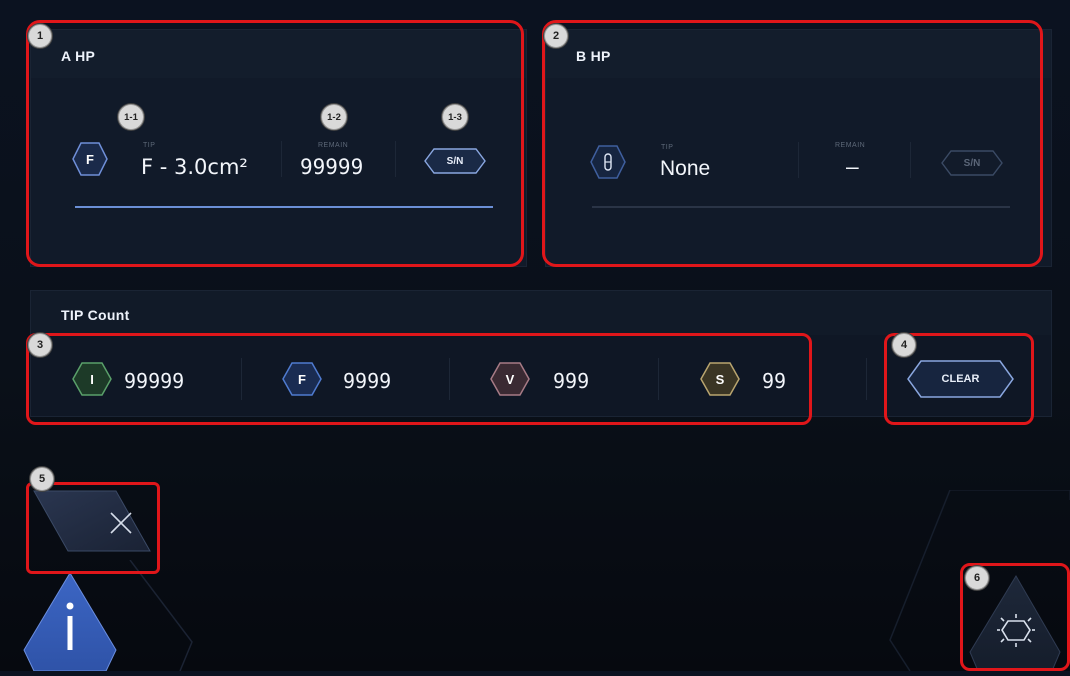 This screenshot has width=1070, height=676. I want to click on a-hp-tip-label: TIP, so click(149, 145).